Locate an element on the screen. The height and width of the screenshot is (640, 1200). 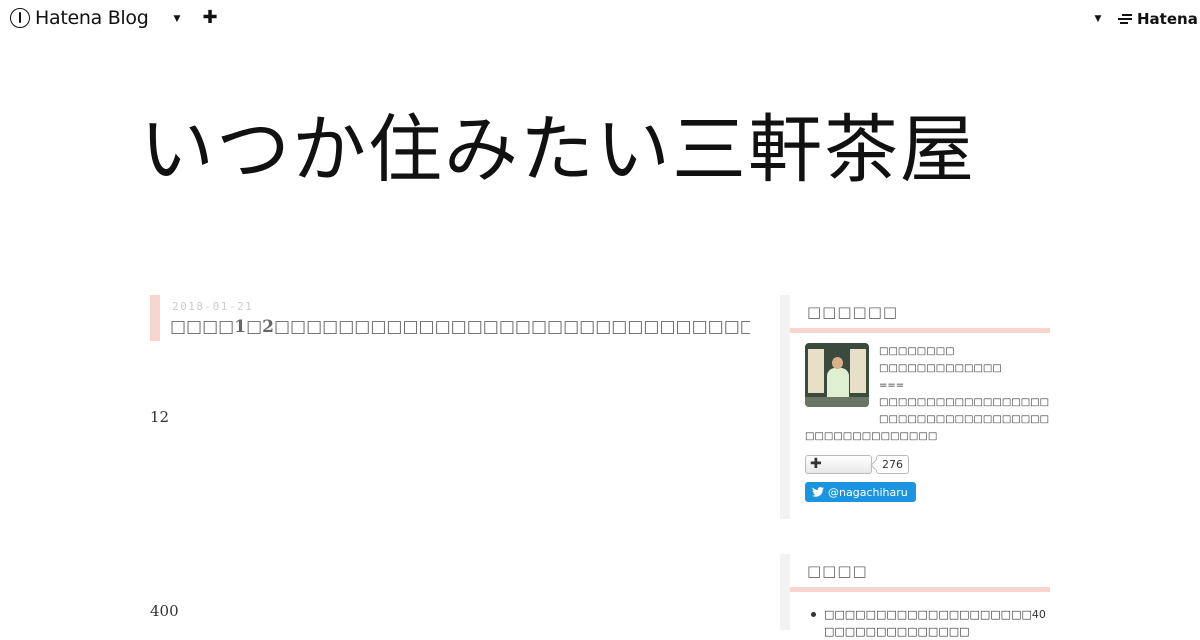
hatena-blog-logo: Hatena Blog is located at coordinates (79, 18).